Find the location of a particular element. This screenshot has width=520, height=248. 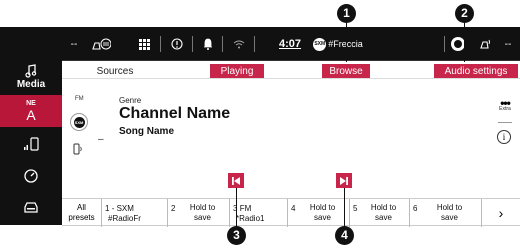

privacy-icon is located at coordinates (177, 44).